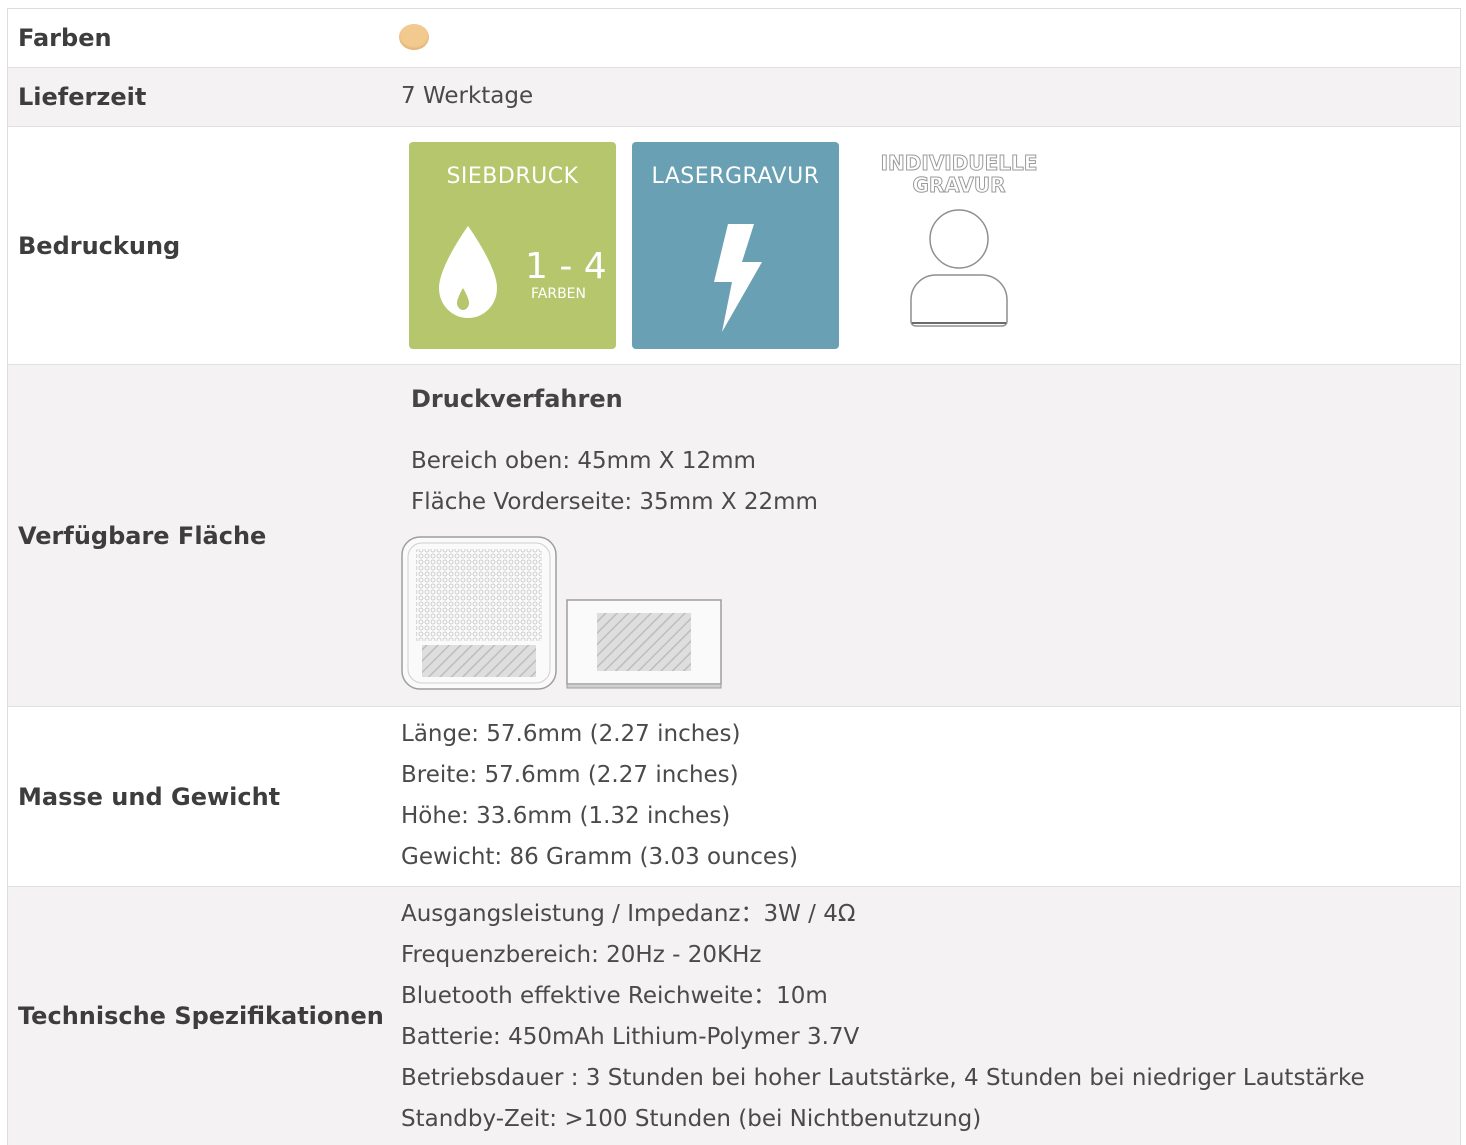 This screenshot has height=1145, width=1466. I want to click on color-count: 1 - 4, so click(566, 266).